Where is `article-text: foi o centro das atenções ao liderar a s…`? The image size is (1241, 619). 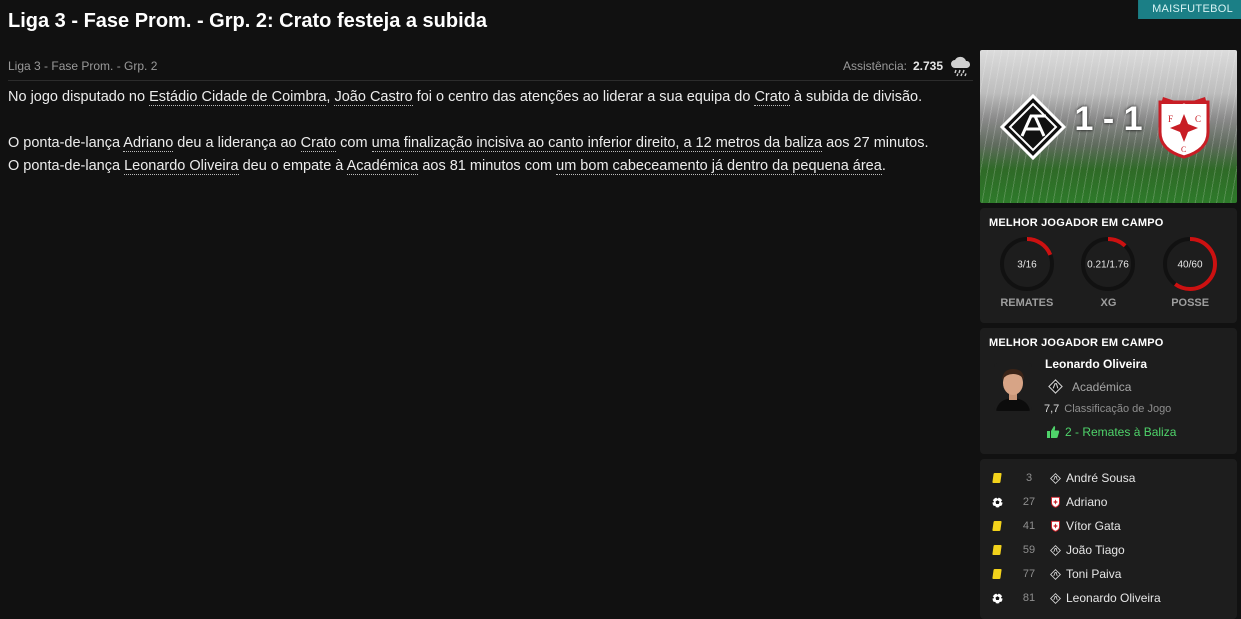 article-text: foi o centro das atenções ao liderar a s… is located at coordinates (583, 97).